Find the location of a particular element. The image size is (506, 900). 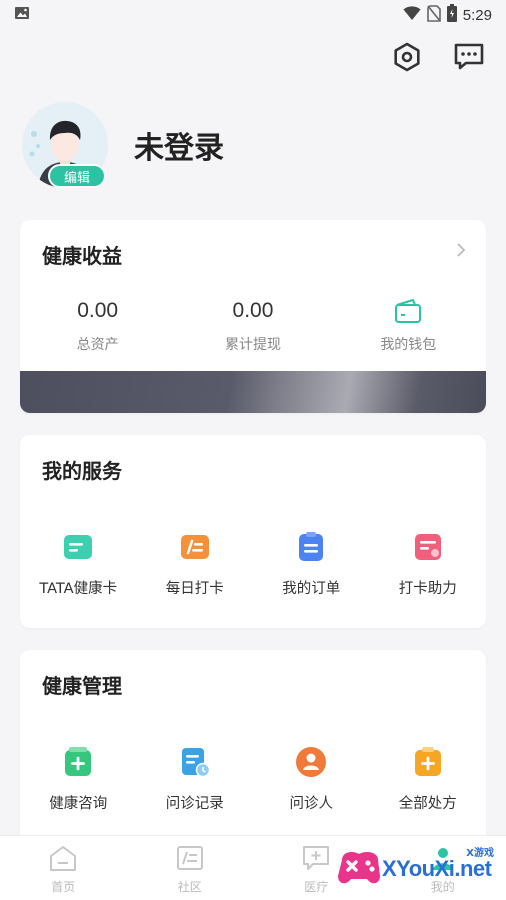

service-label: 每日打卡 is located at coordinates (194, 589).